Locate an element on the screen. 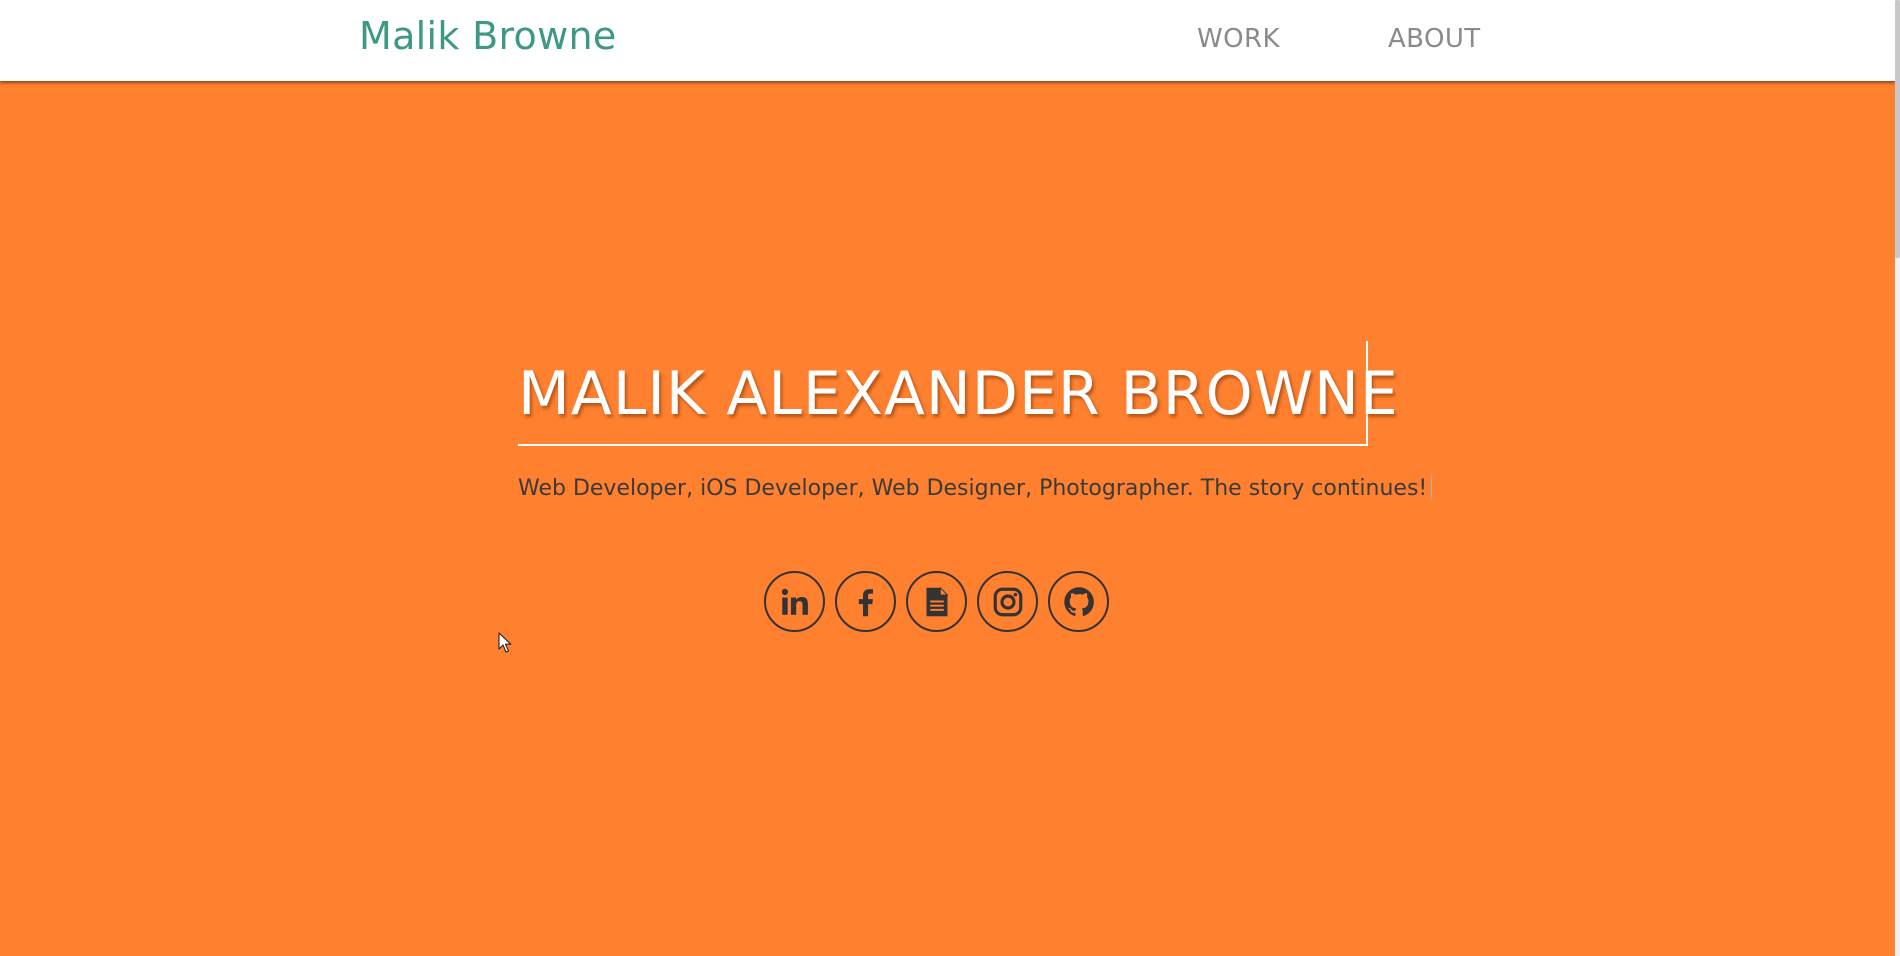 The height and width of the screenshot is (956, 1900). nav-link-about: ABOUT is located at coordinates (1434, 39).